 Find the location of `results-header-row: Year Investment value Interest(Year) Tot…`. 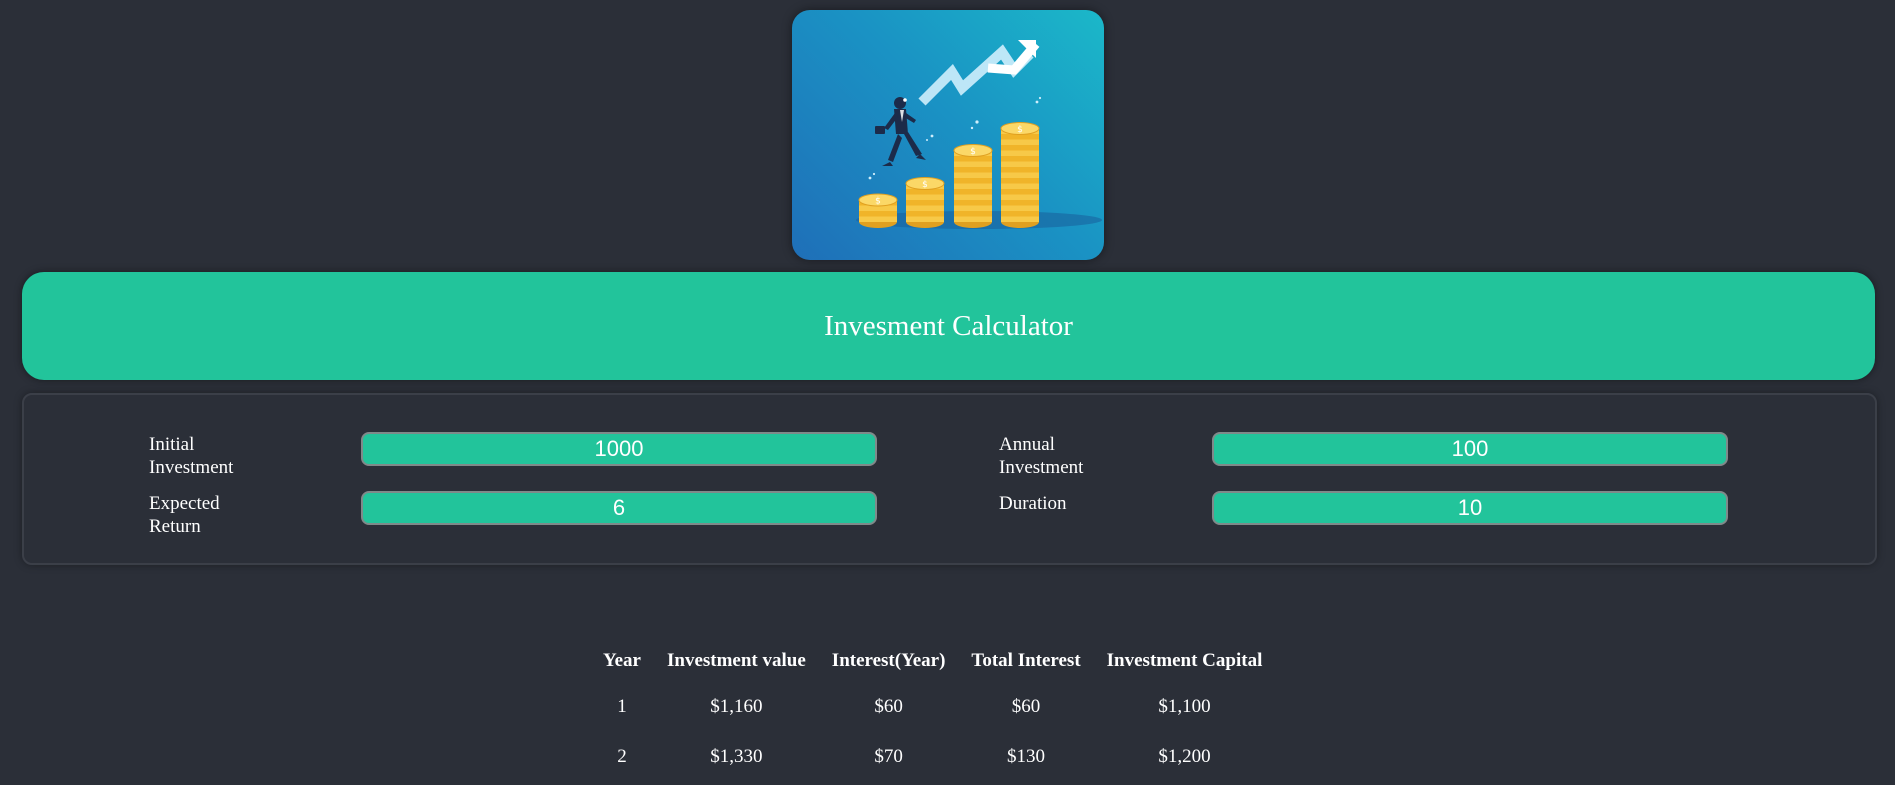

results-header-row: Year Investment value Interest(Year) Tot… is located at coordinates (932, 661).